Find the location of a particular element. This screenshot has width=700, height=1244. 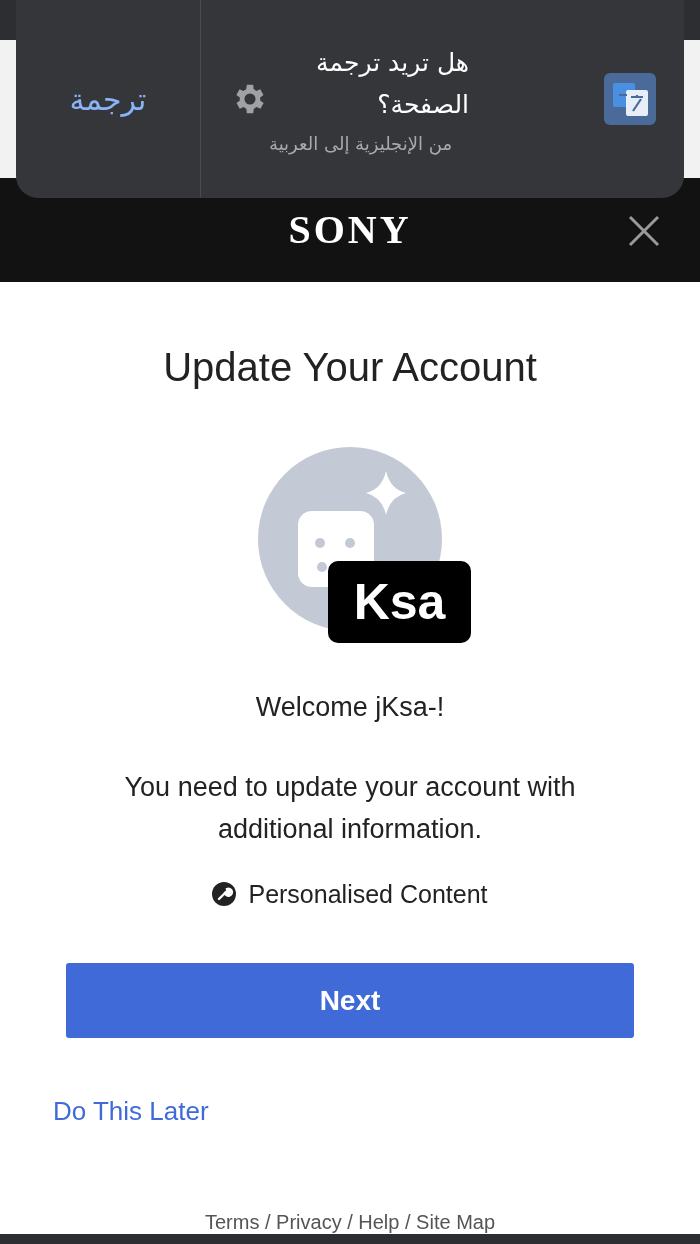

close-icon is located at coordinates (644, 231).